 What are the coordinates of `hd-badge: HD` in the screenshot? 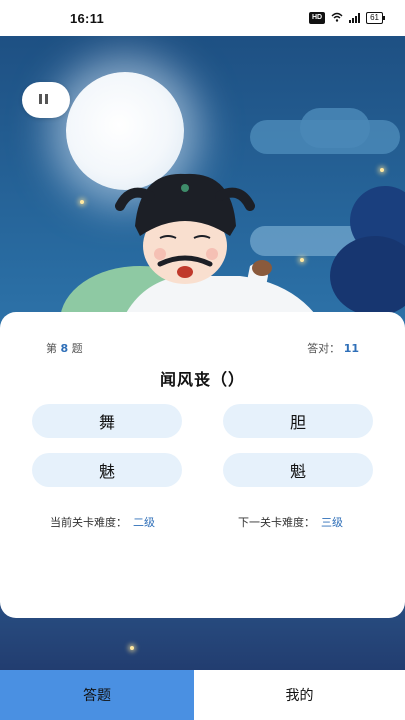 It's located at (317, 18).